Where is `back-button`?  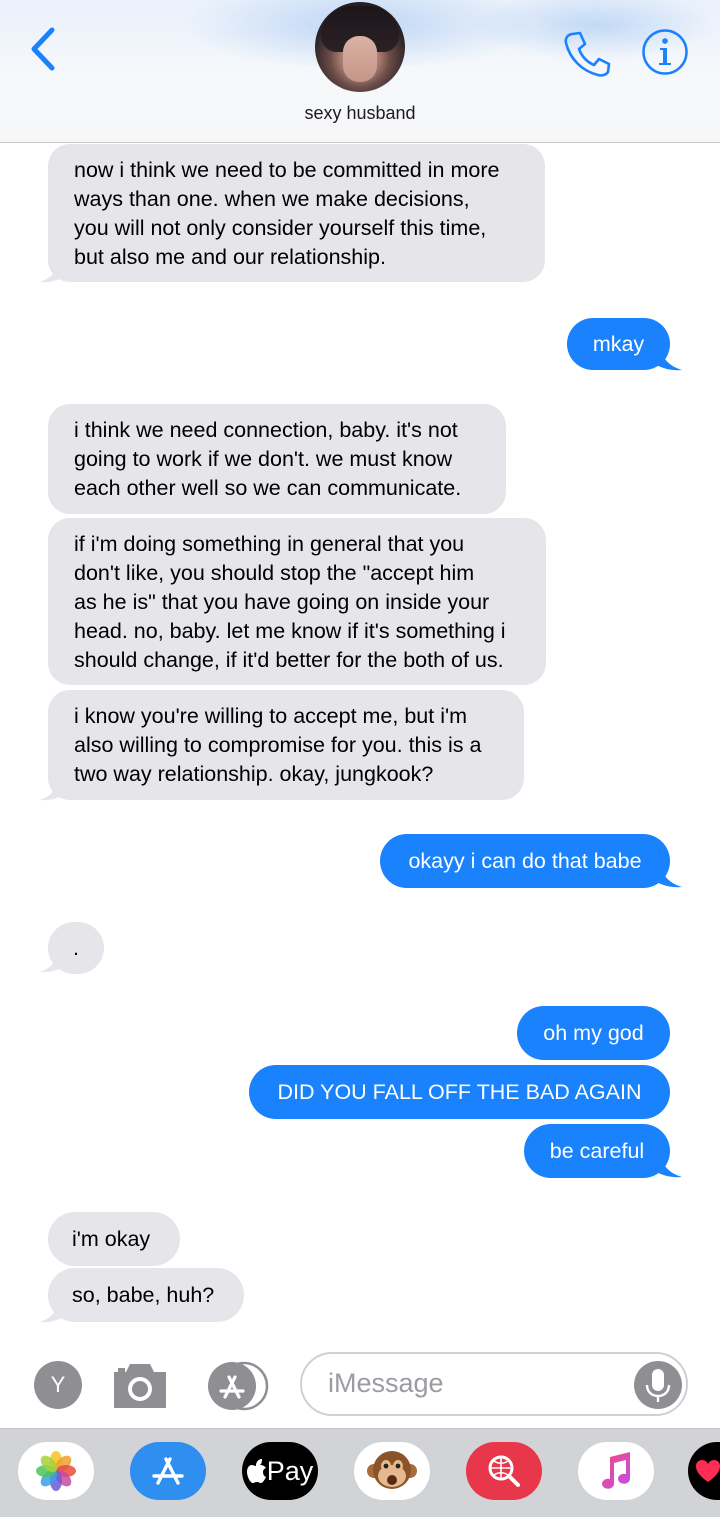
back-button is located at coordinates (42, 49).